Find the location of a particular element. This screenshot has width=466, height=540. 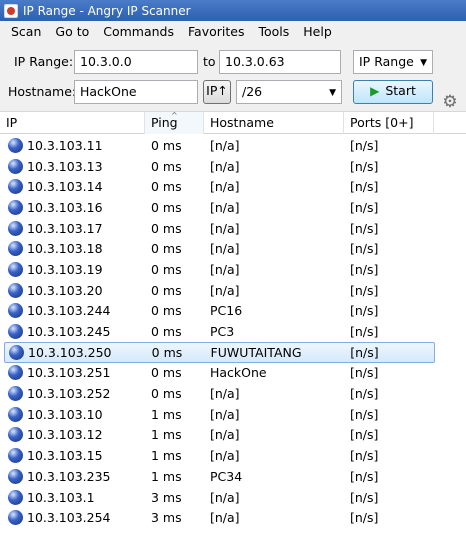

ip-cell: 10.3.103.15 is located at coordinates (72, 456).